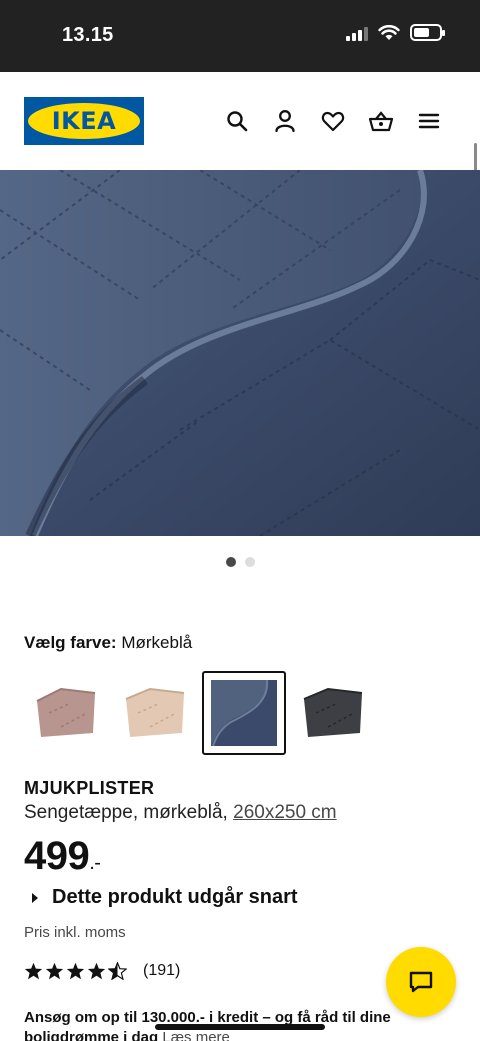 Image resolution: width=480 pixels, height=1041 pixels. I want to click on caret-right-icon, so click(35, 897).